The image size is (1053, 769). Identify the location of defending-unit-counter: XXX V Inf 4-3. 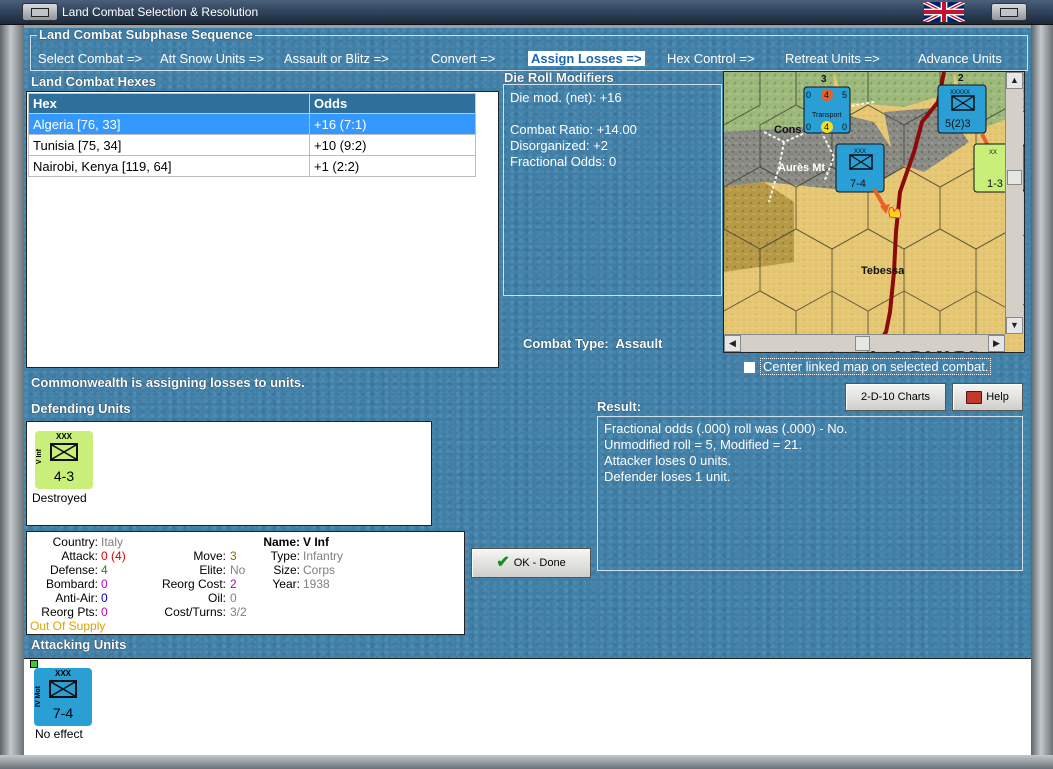
(64, 460).